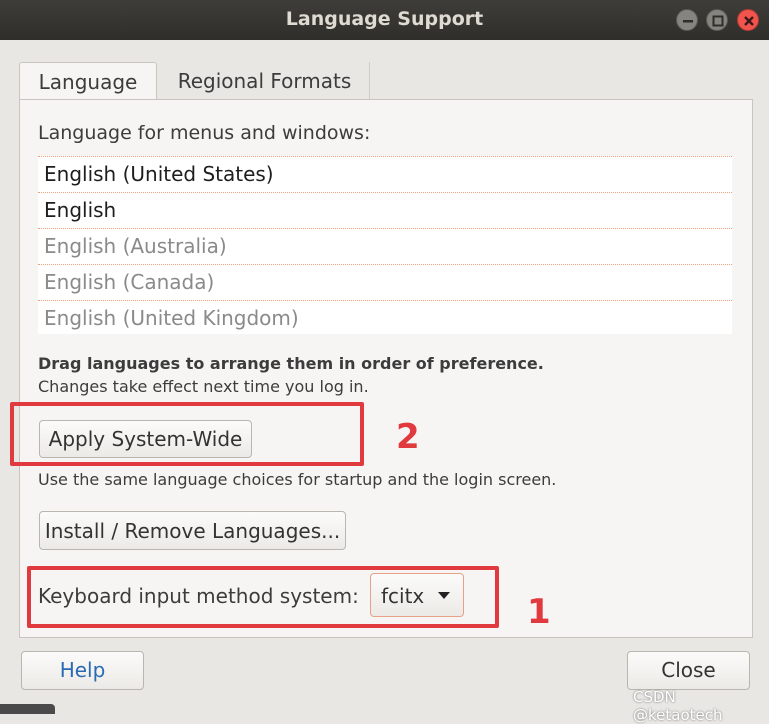 The height and width of the screenshot is (724, 769). Describe the element at coordinates (385, 210) in the screenshot. I see `list-item: English` at that location.